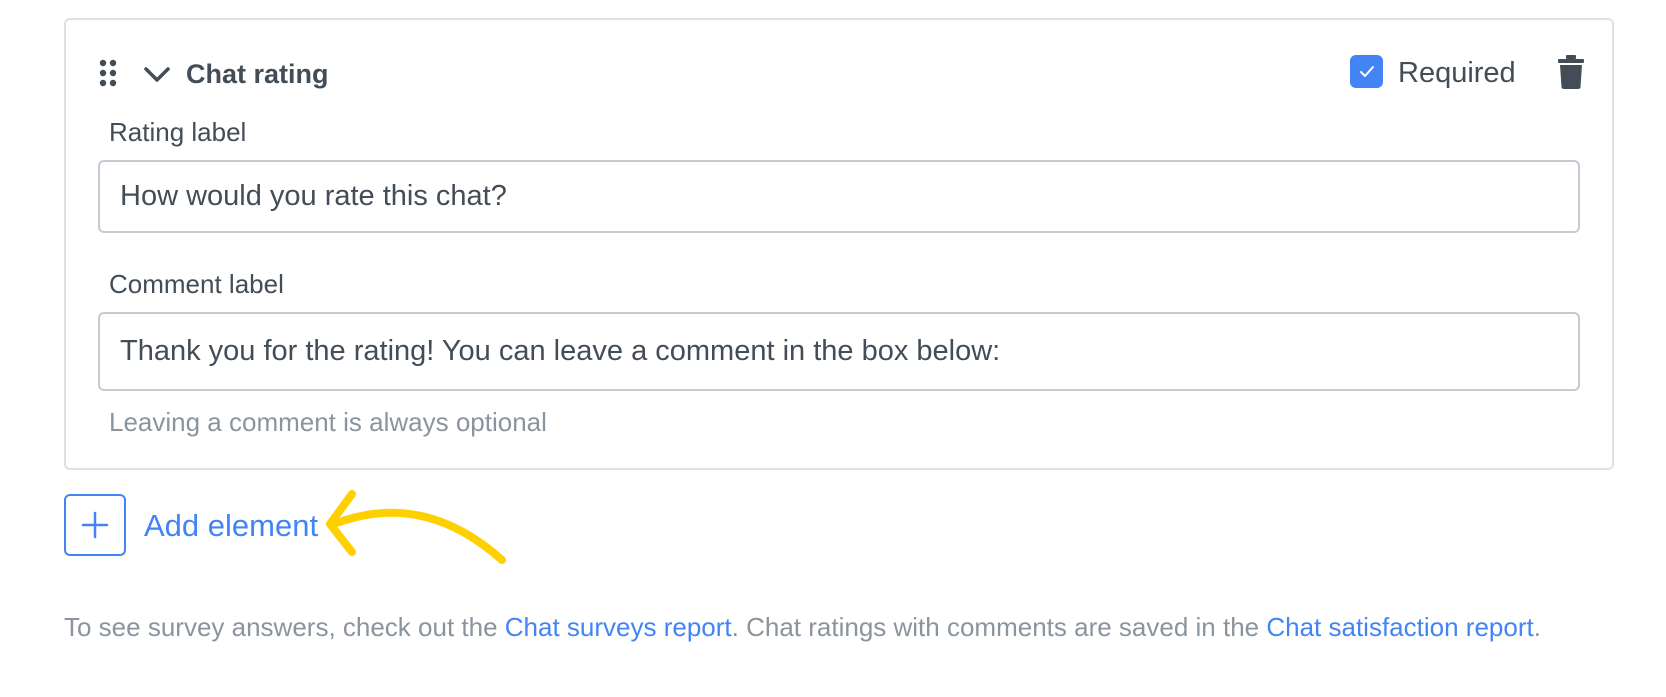 This screenshot has height=697, width=1666. Describe the element at coordinates (231, 526) in the screenshot. I see `add-element-link: Add element` at that location.